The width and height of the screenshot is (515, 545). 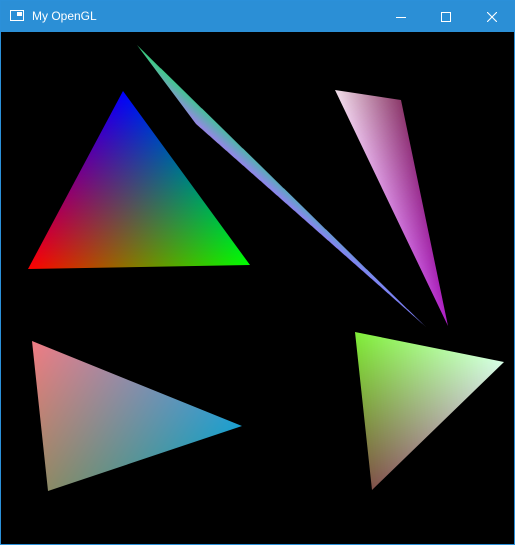 I want to click on salmon-teal-triangle-fill, so click(x=137, y=416).